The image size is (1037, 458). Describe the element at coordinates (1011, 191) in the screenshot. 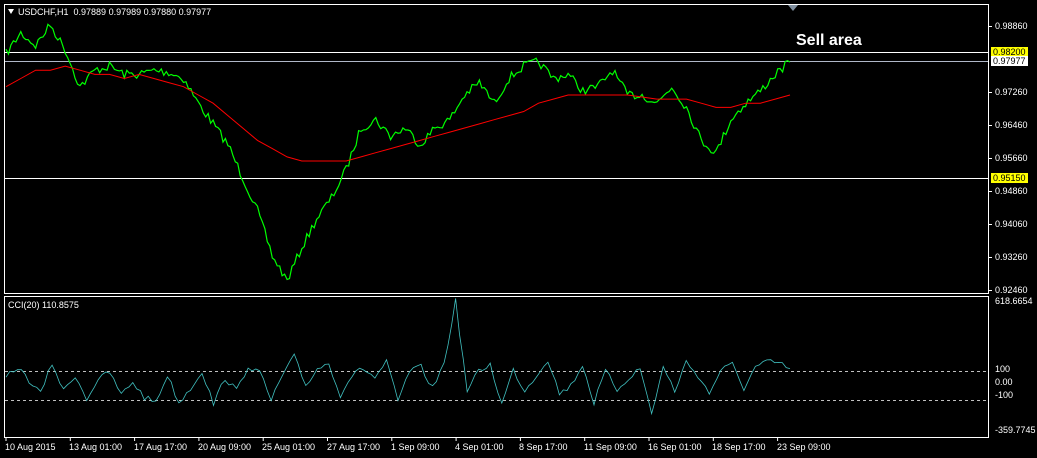

I see `y-tick-label: 0.94860` at that location.